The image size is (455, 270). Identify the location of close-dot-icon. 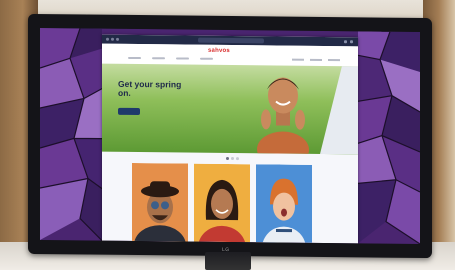
(107, 39).